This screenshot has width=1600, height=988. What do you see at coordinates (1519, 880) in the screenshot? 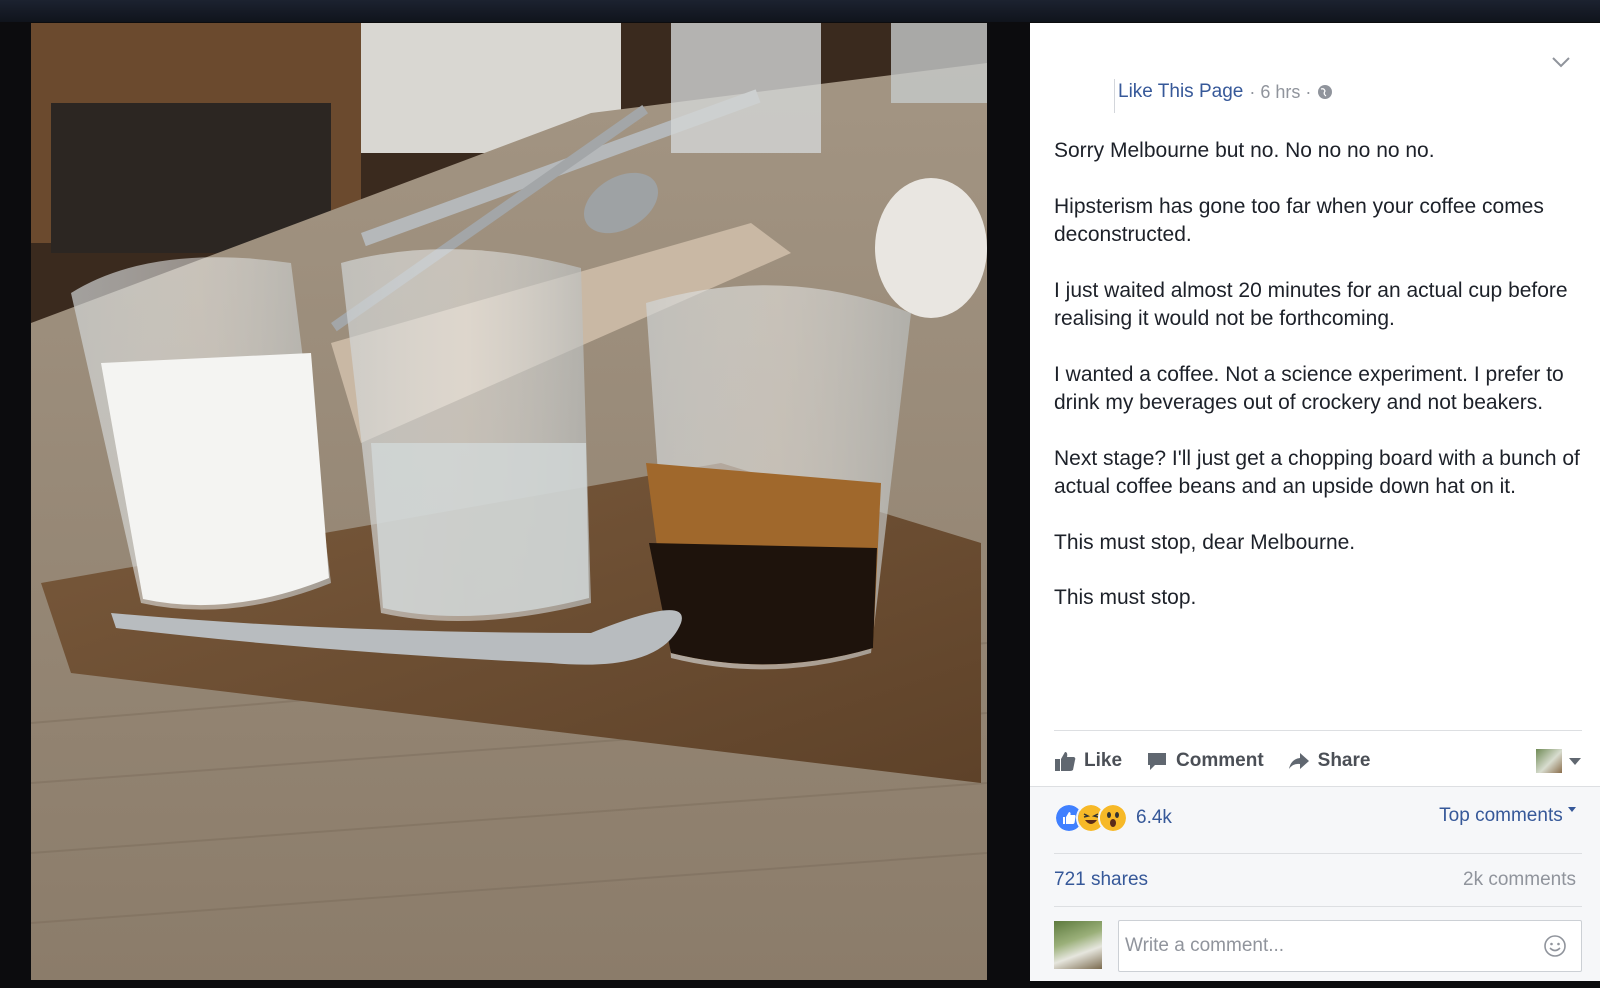
I see `comments-count: 2k comments` at bounding box center [1519, 880].